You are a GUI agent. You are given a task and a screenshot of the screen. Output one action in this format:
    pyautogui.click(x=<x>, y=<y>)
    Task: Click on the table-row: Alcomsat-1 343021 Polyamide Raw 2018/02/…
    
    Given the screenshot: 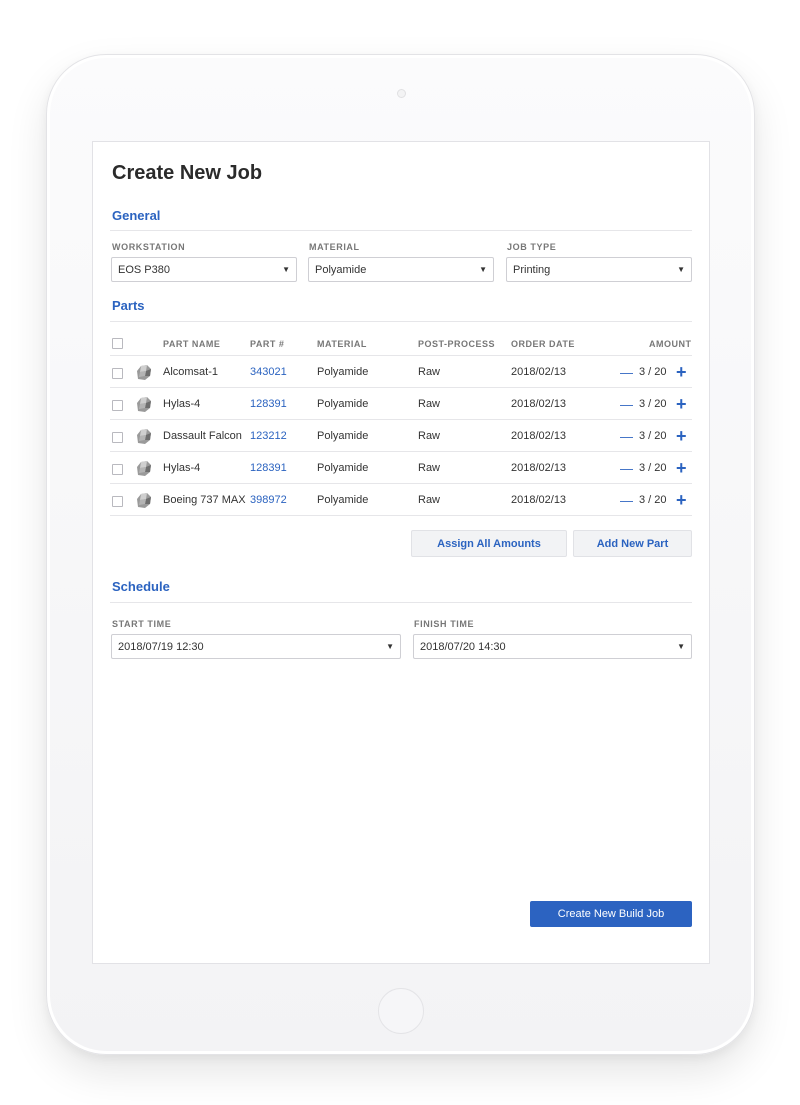 What is the action you would take?
    pyautogui.click(x=401, y=371)
    